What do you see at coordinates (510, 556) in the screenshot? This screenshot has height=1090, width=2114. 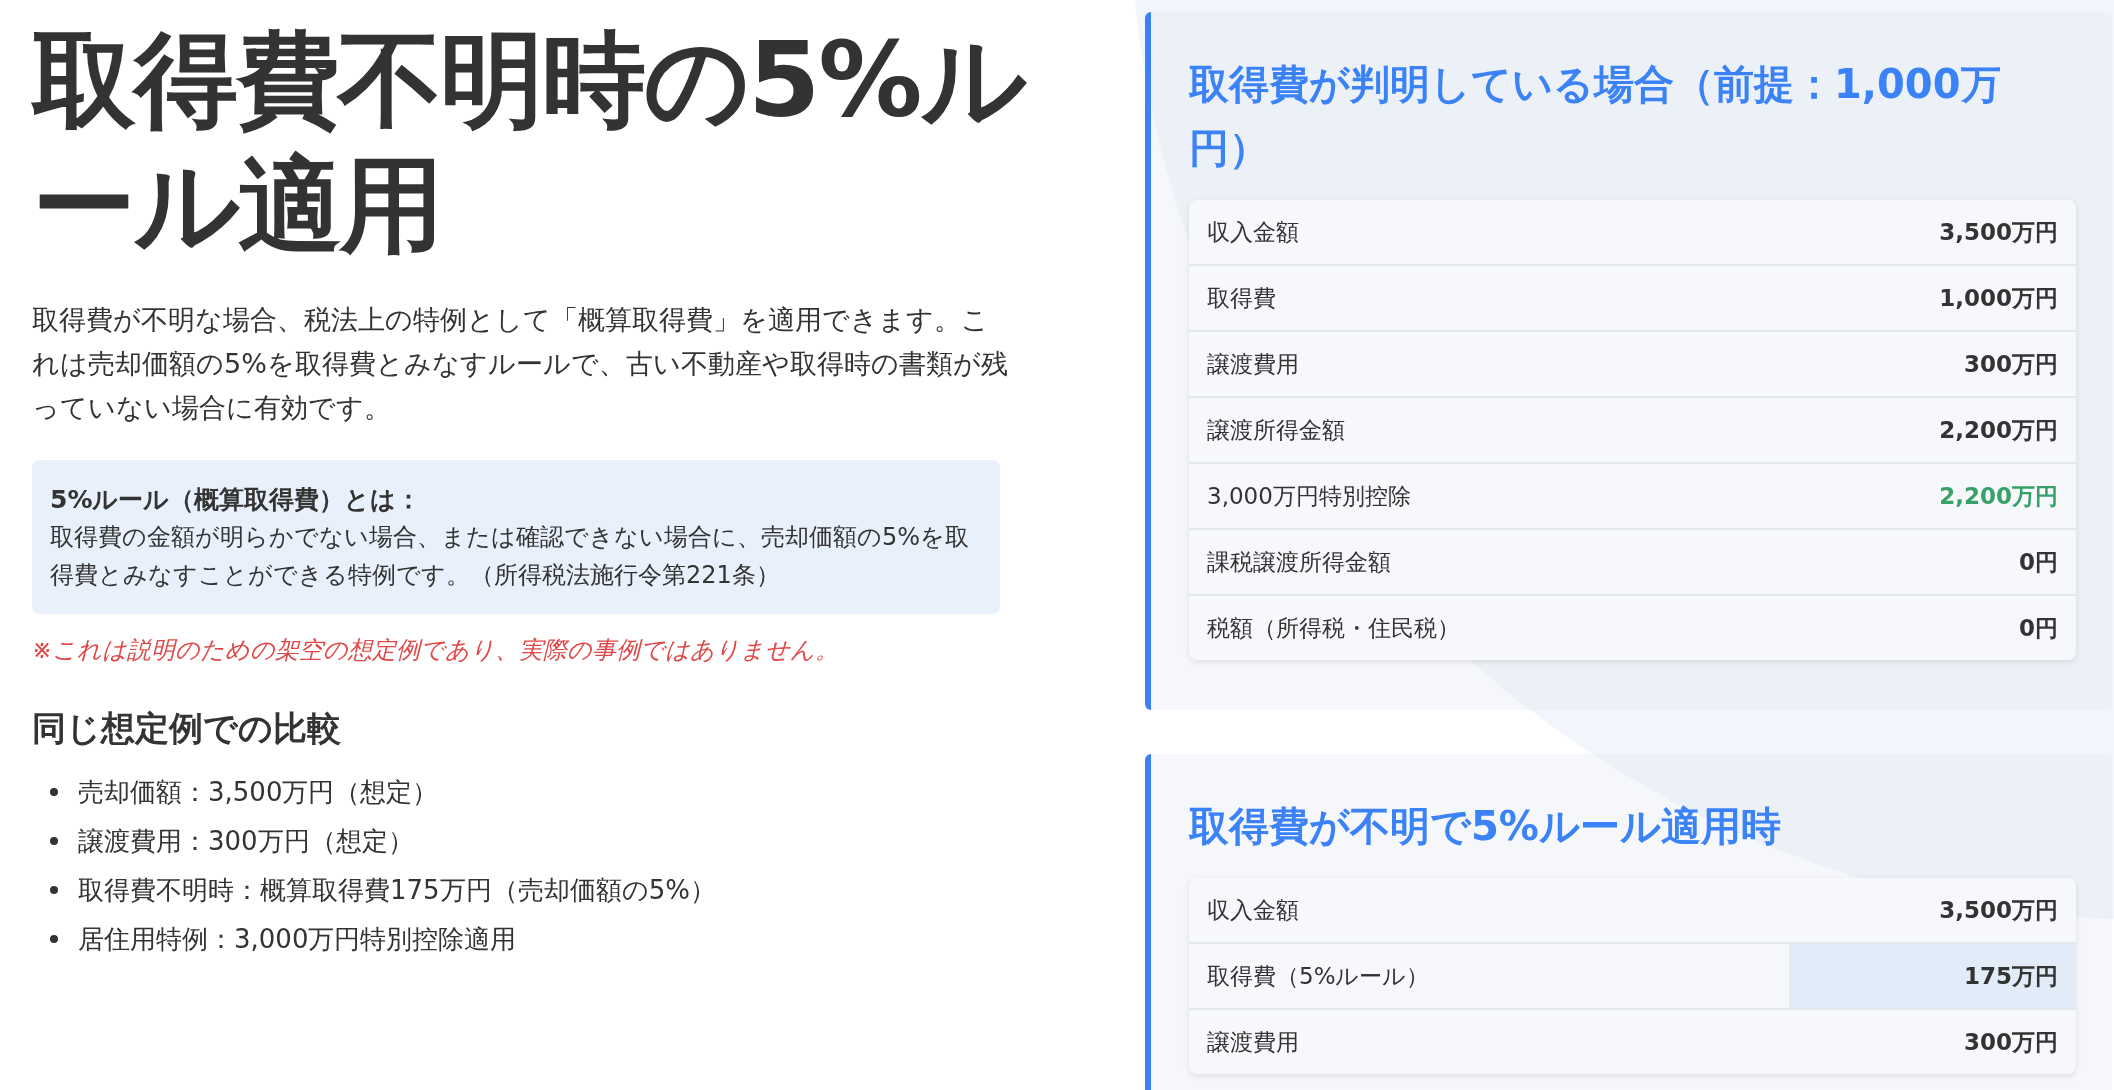 I see `callout-text: 取得費の金額が明らかでない場合、または確認できない場合に、売却価額の5%を取得費とみなすことができる特例です。（所得税法施行令第221条）` at bounding box center [510, 556].